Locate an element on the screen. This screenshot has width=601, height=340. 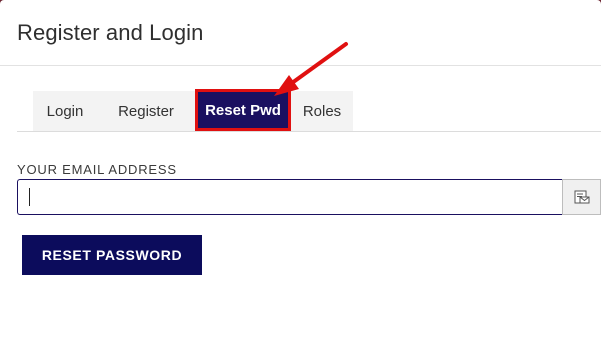
tab-login: Login is located at coordinates (65, 111).